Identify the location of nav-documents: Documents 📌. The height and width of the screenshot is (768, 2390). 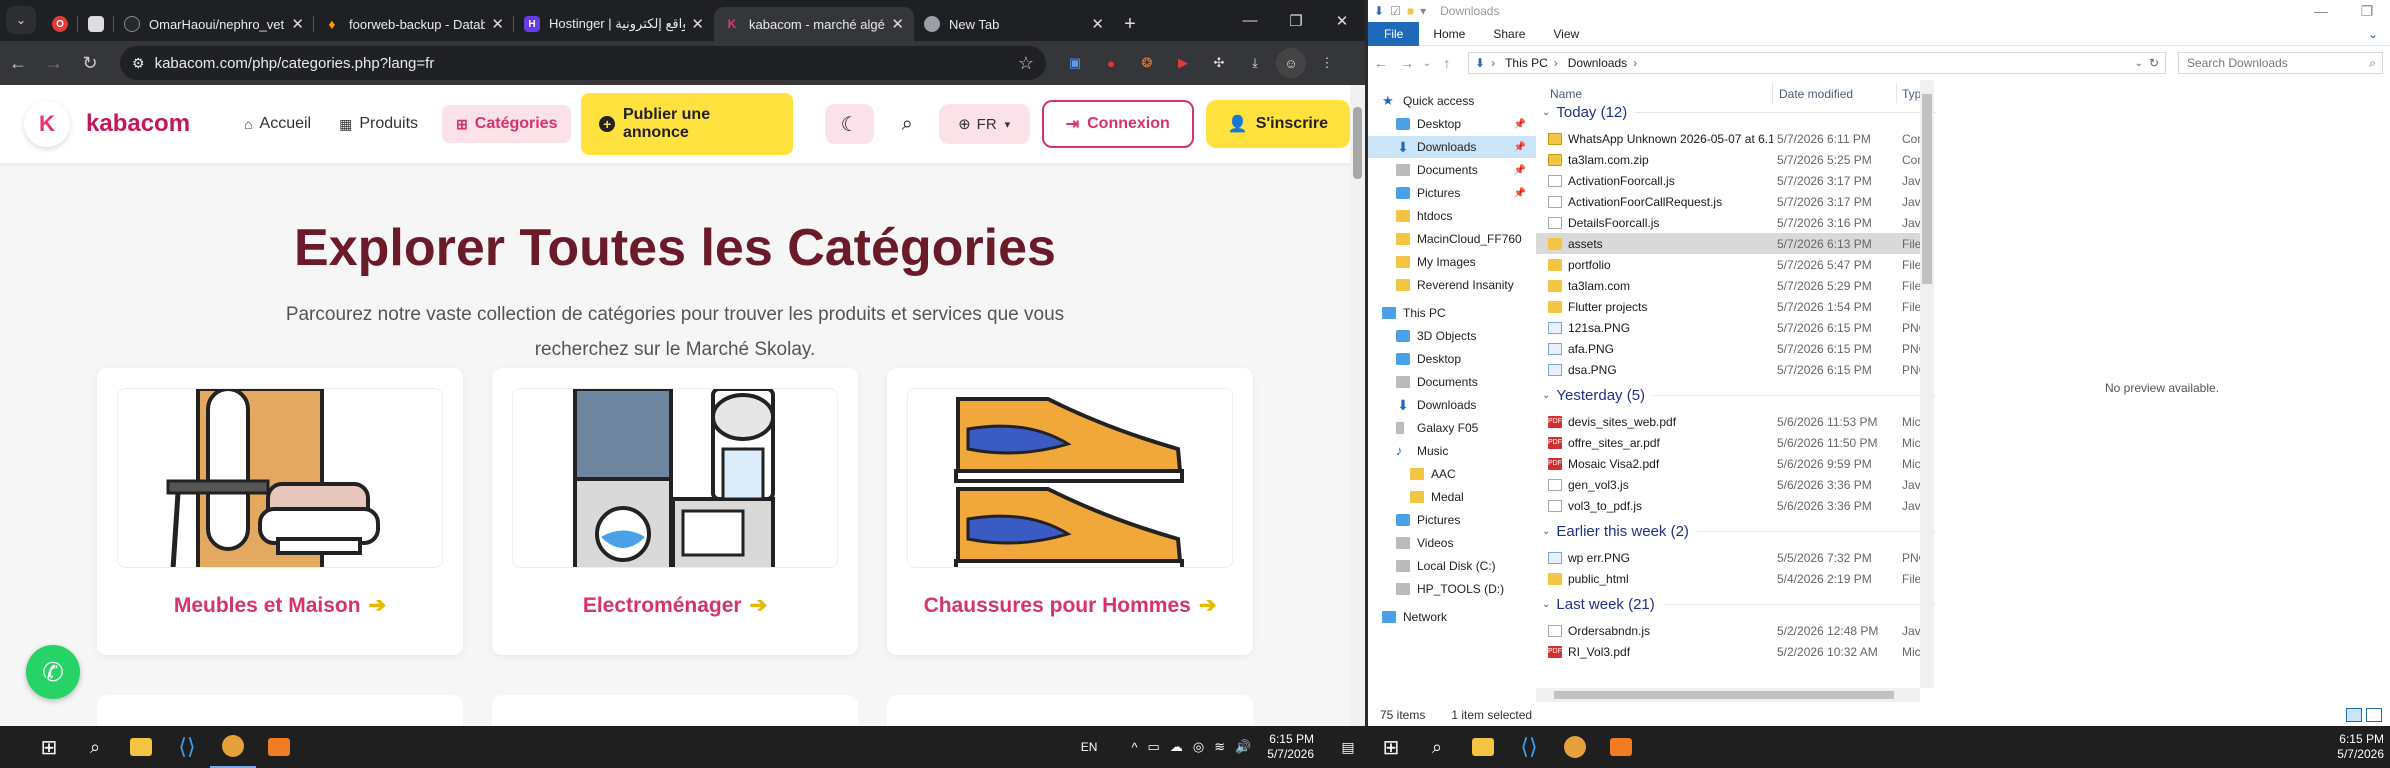
(1452, 170).